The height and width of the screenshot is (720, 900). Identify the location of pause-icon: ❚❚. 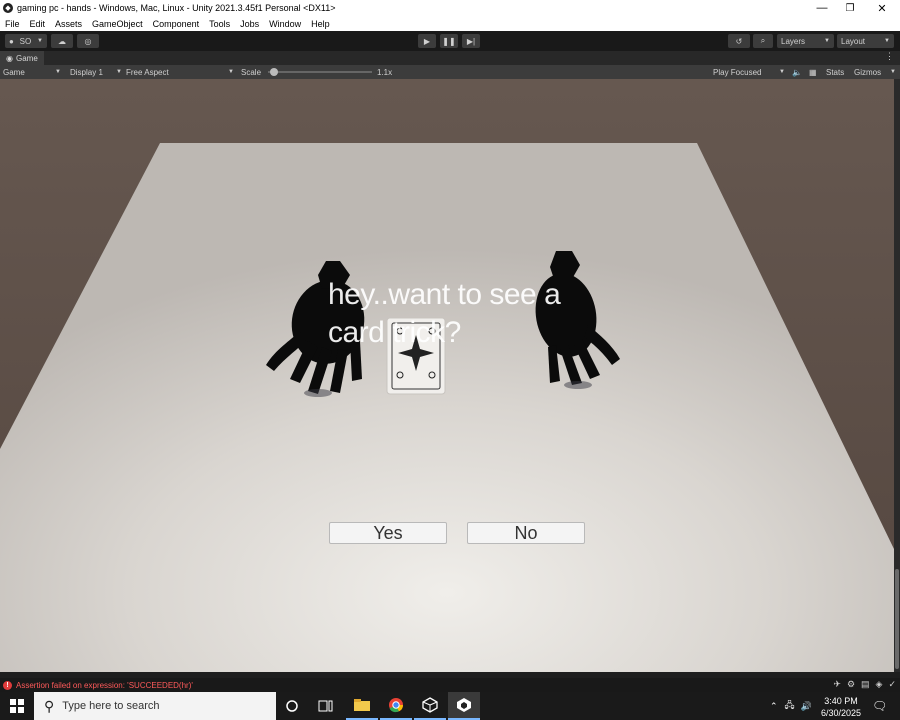
(449, 41).